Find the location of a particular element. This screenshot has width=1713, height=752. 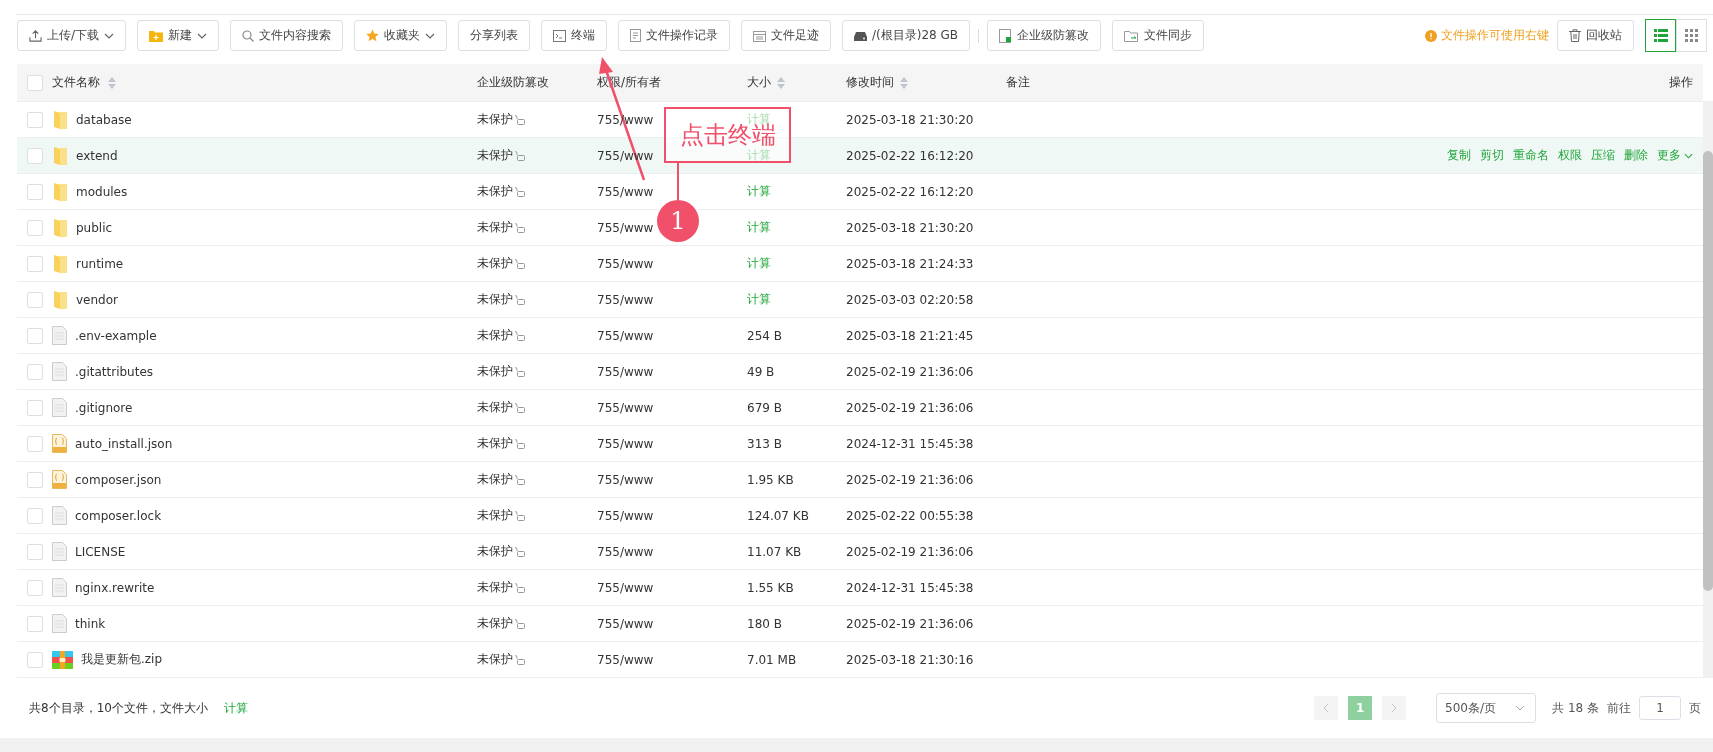

file-row: .gitattributes 未保护 755/www 49 B 2025-02-19 21:36:06 is located at coordinates (860, 372).